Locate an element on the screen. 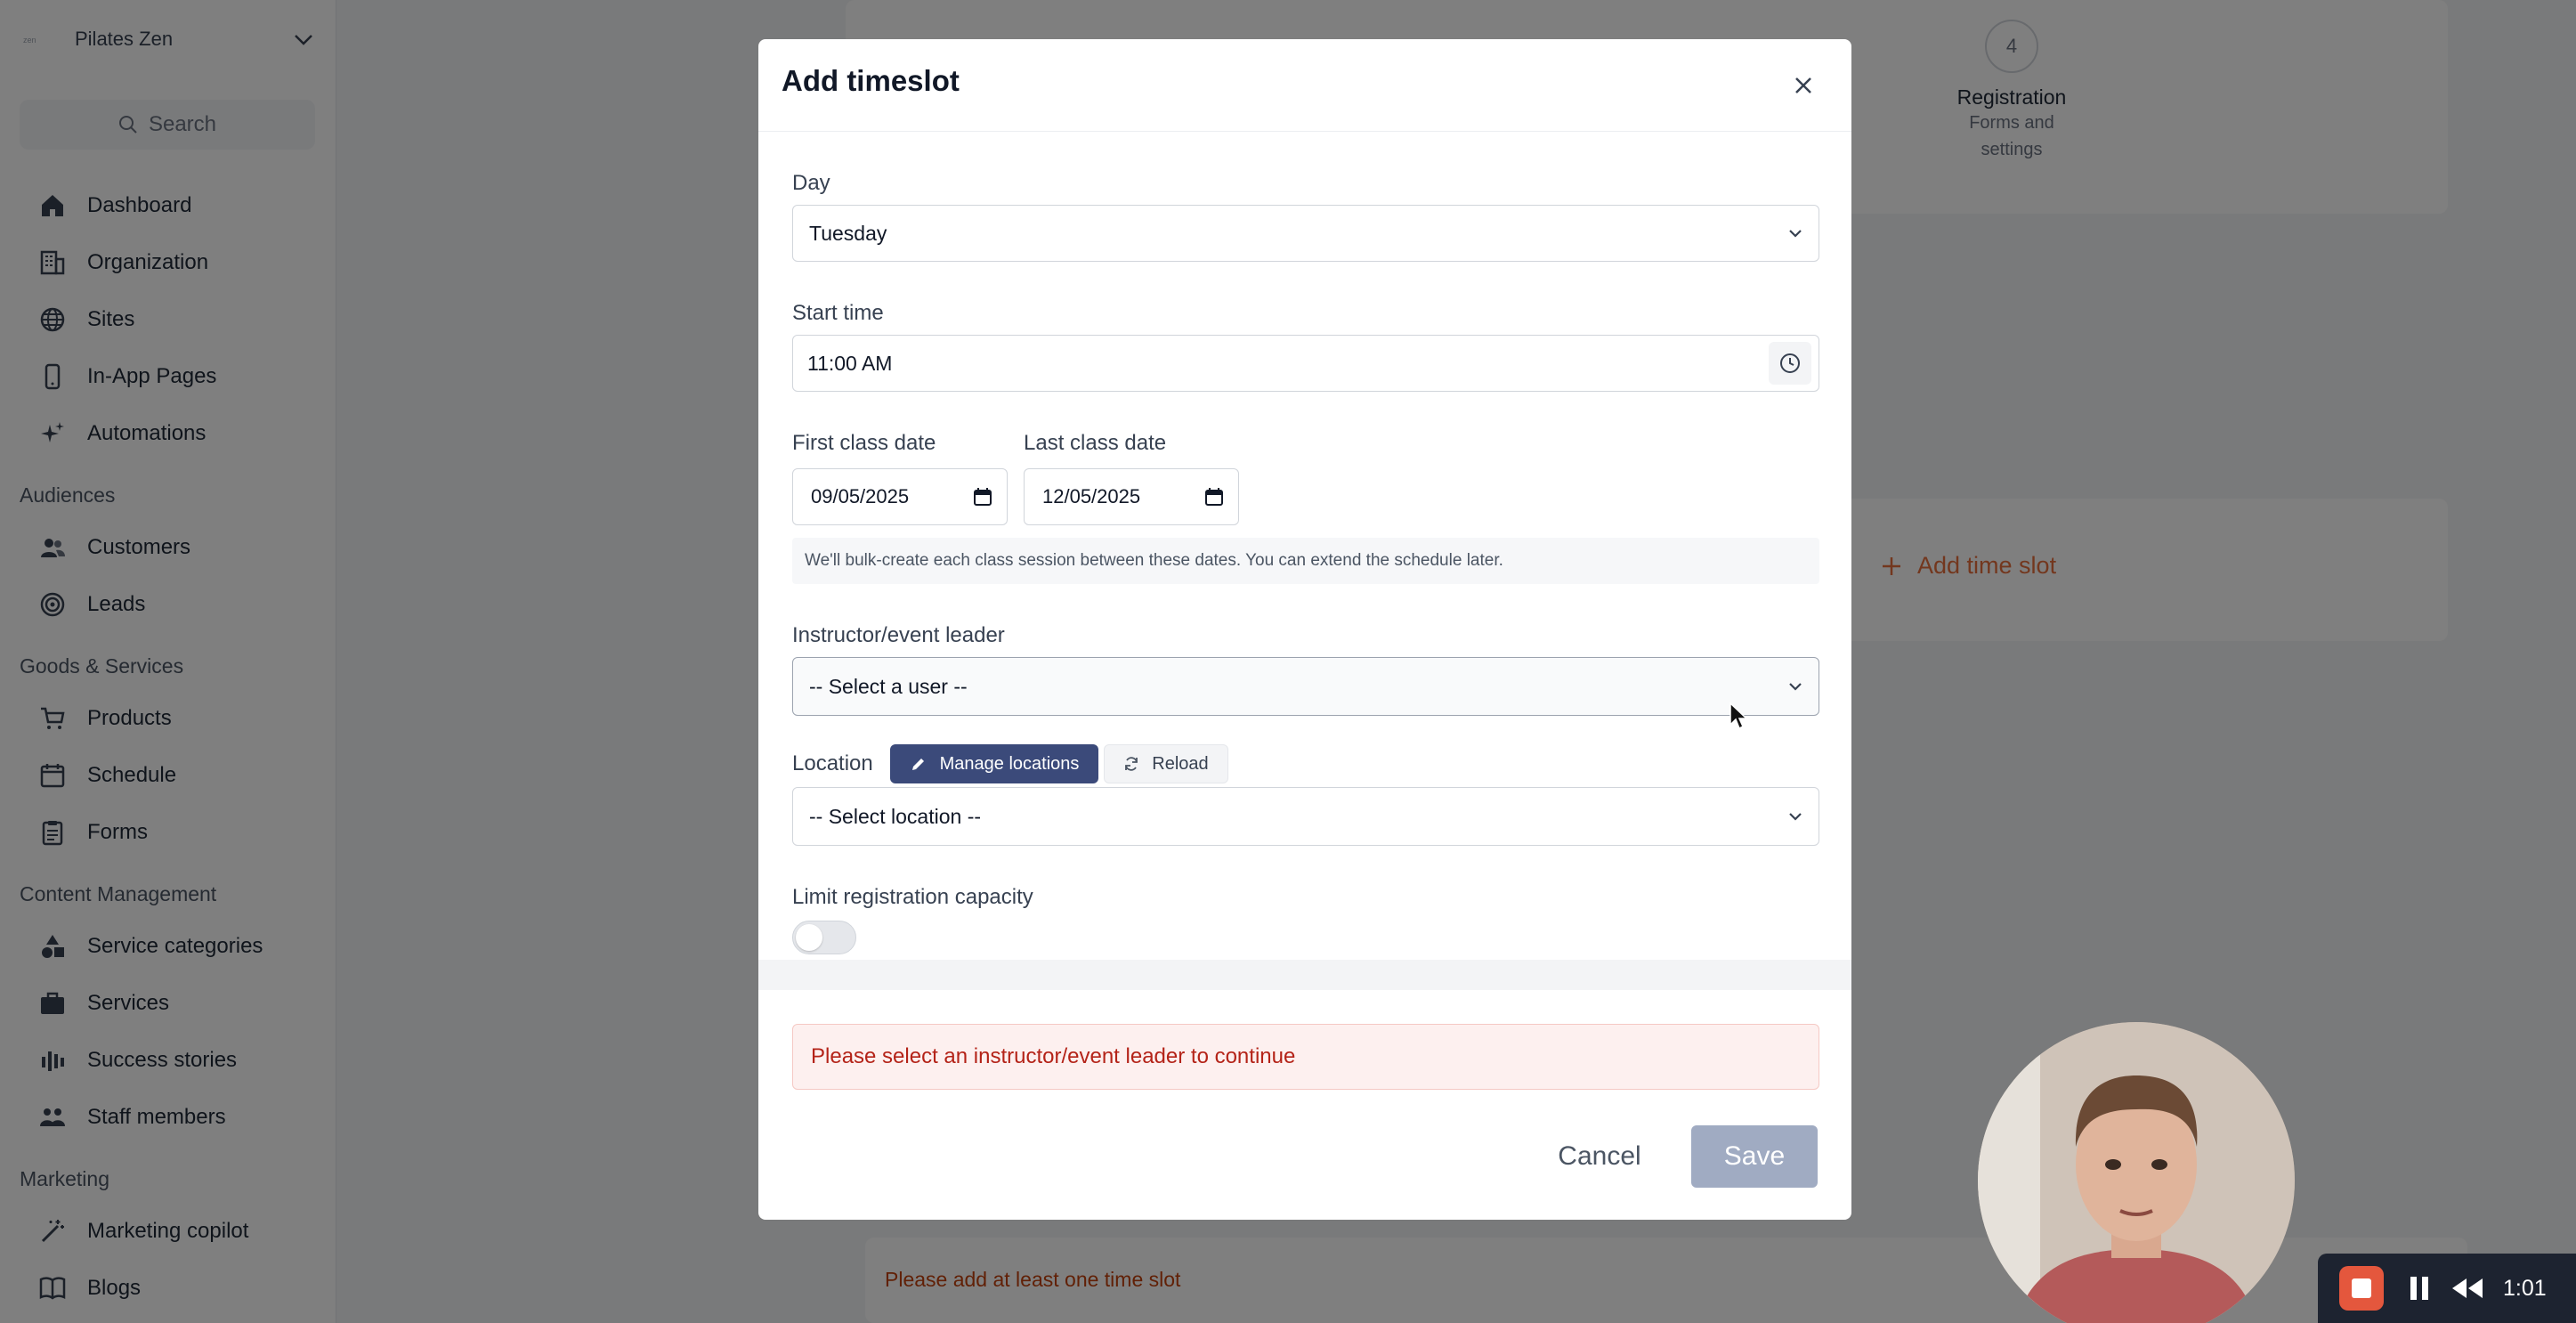 This screenshot has height=1323, width=2576. recording-timer: 1:01 is located at coordinates (2525, 1288).